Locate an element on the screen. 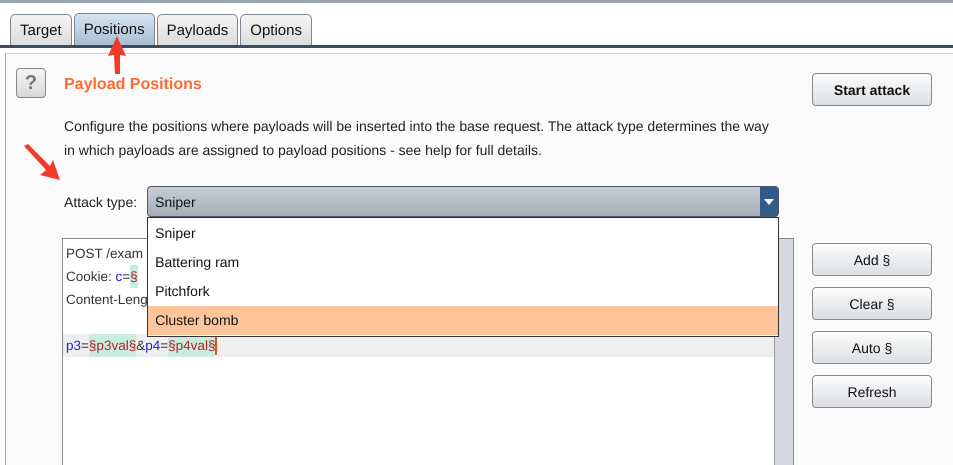 The image size is (953, 465). request-text: & is located at coordinates (141, 346).